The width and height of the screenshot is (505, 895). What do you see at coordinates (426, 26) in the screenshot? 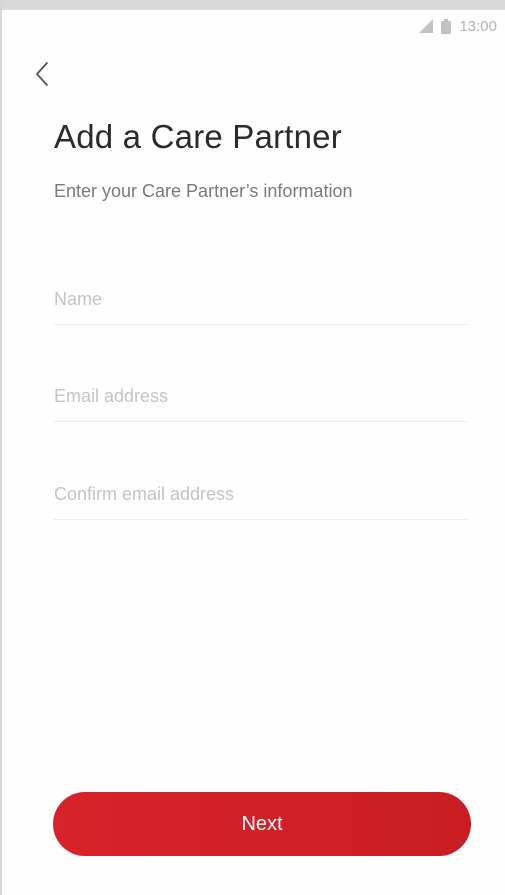
I see `signal-icon` at bounding box center [426, 26].